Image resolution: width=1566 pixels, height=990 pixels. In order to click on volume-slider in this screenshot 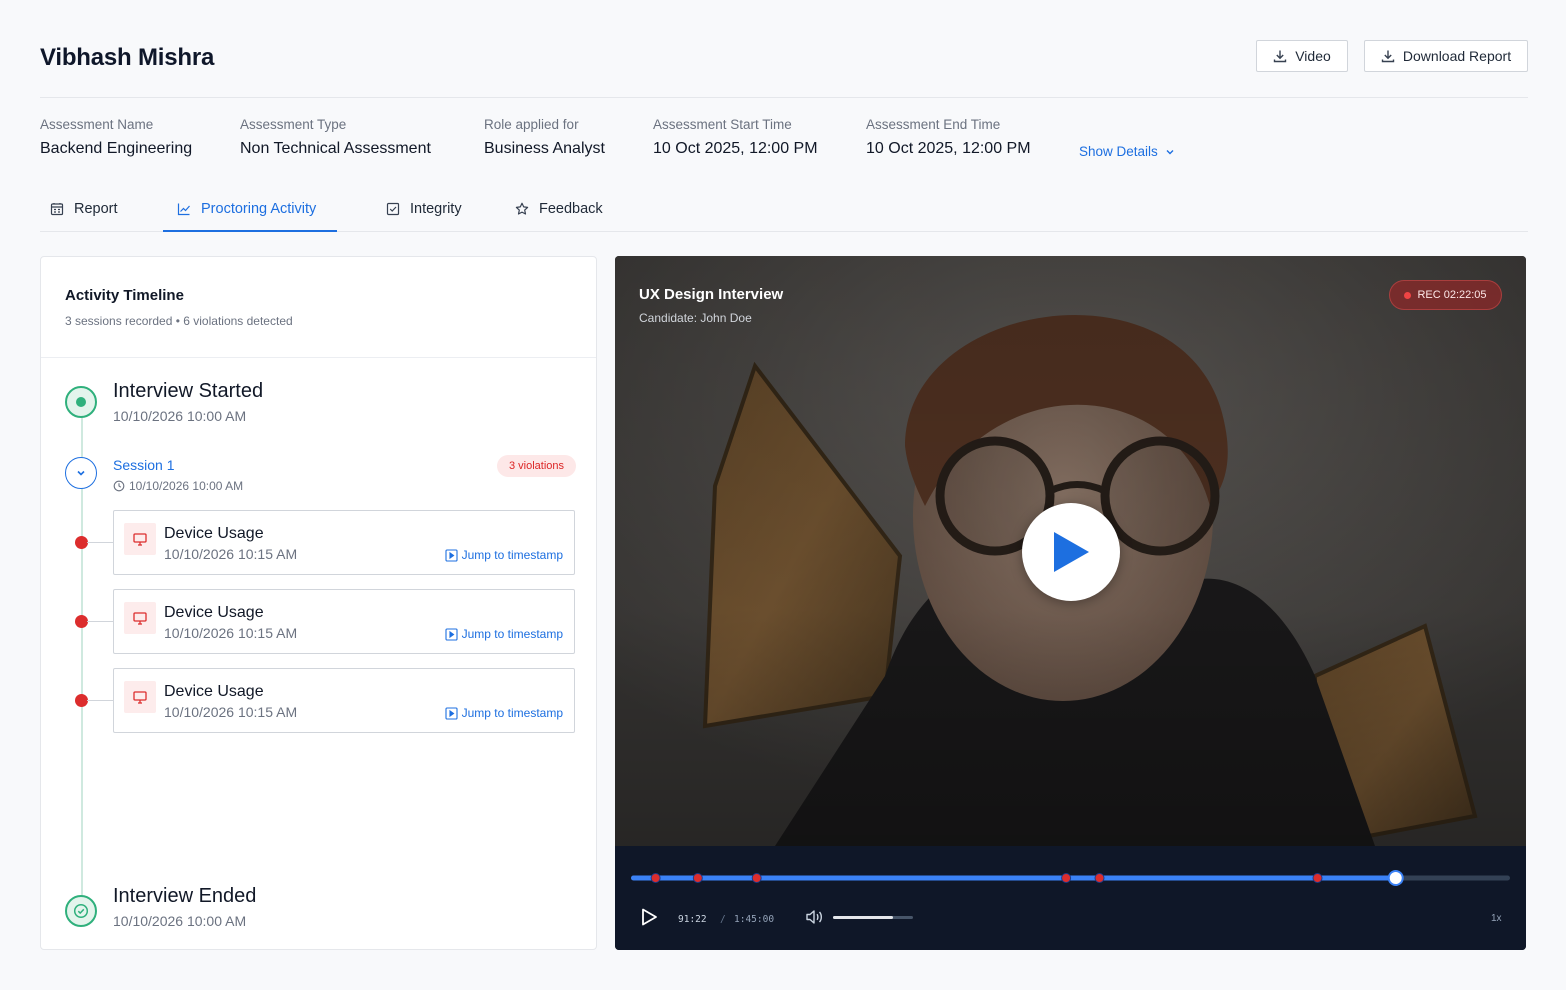, I will do `click(873, 917)`.